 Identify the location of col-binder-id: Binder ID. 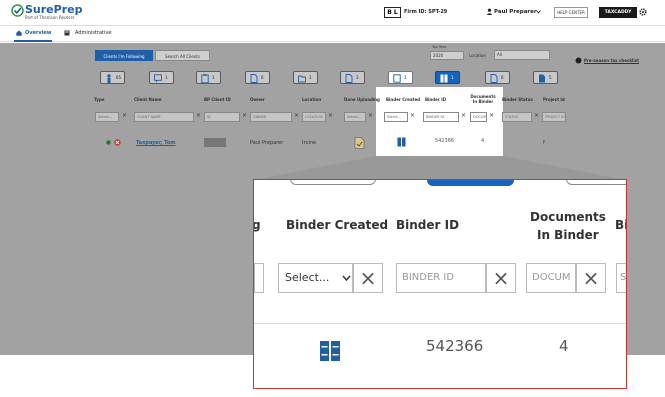
(436, 99).